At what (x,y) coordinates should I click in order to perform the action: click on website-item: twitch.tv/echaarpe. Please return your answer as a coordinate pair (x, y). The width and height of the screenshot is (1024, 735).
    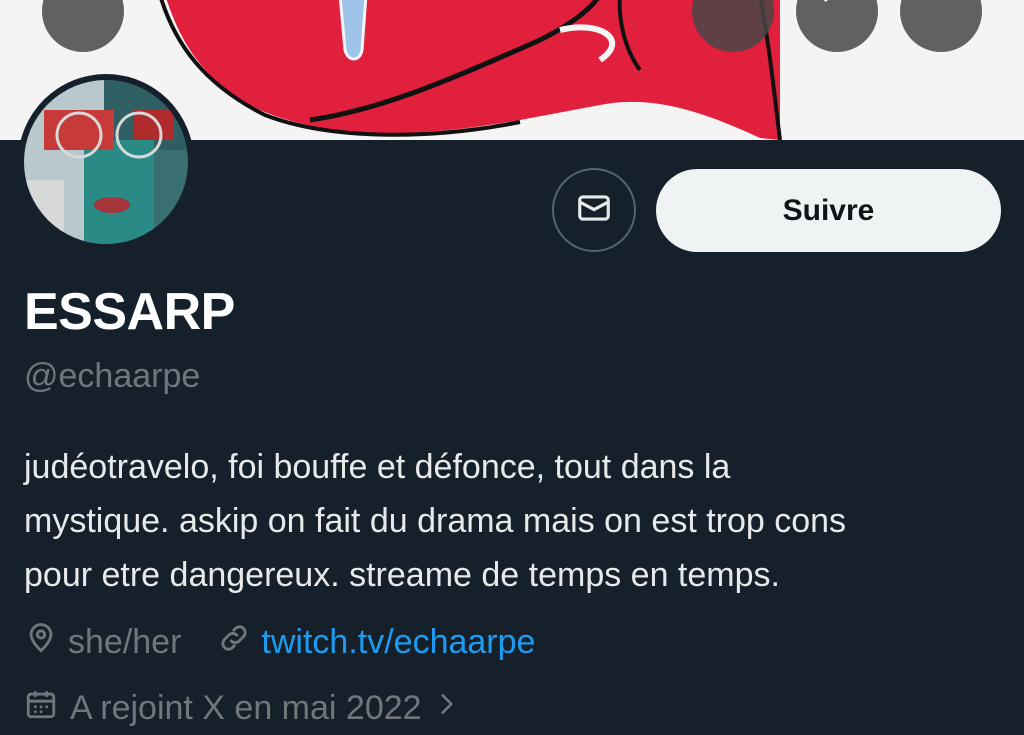
    Looking at the image, I should click on (376, 642).